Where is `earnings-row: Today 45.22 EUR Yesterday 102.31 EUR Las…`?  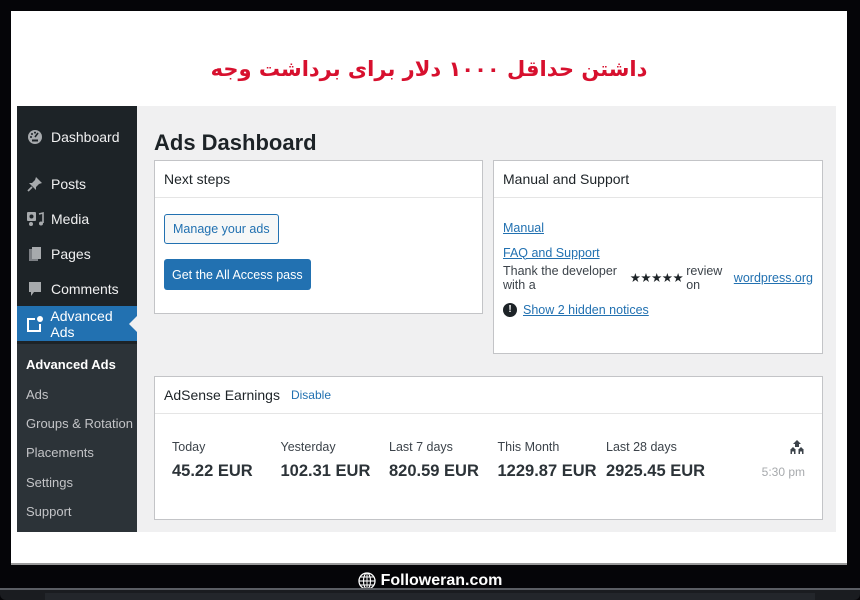 earnings-row: Today 45.22 EUR Yesterday 102.31 EUR Las… is located at coordinates (489, 460).